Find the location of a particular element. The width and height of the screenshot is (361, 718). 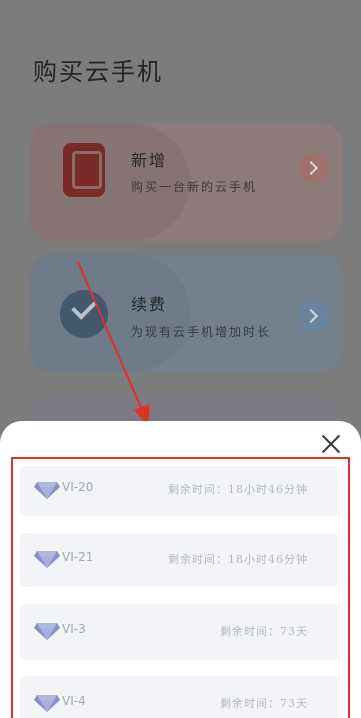

check-icon is located at coordinates (84, 314).